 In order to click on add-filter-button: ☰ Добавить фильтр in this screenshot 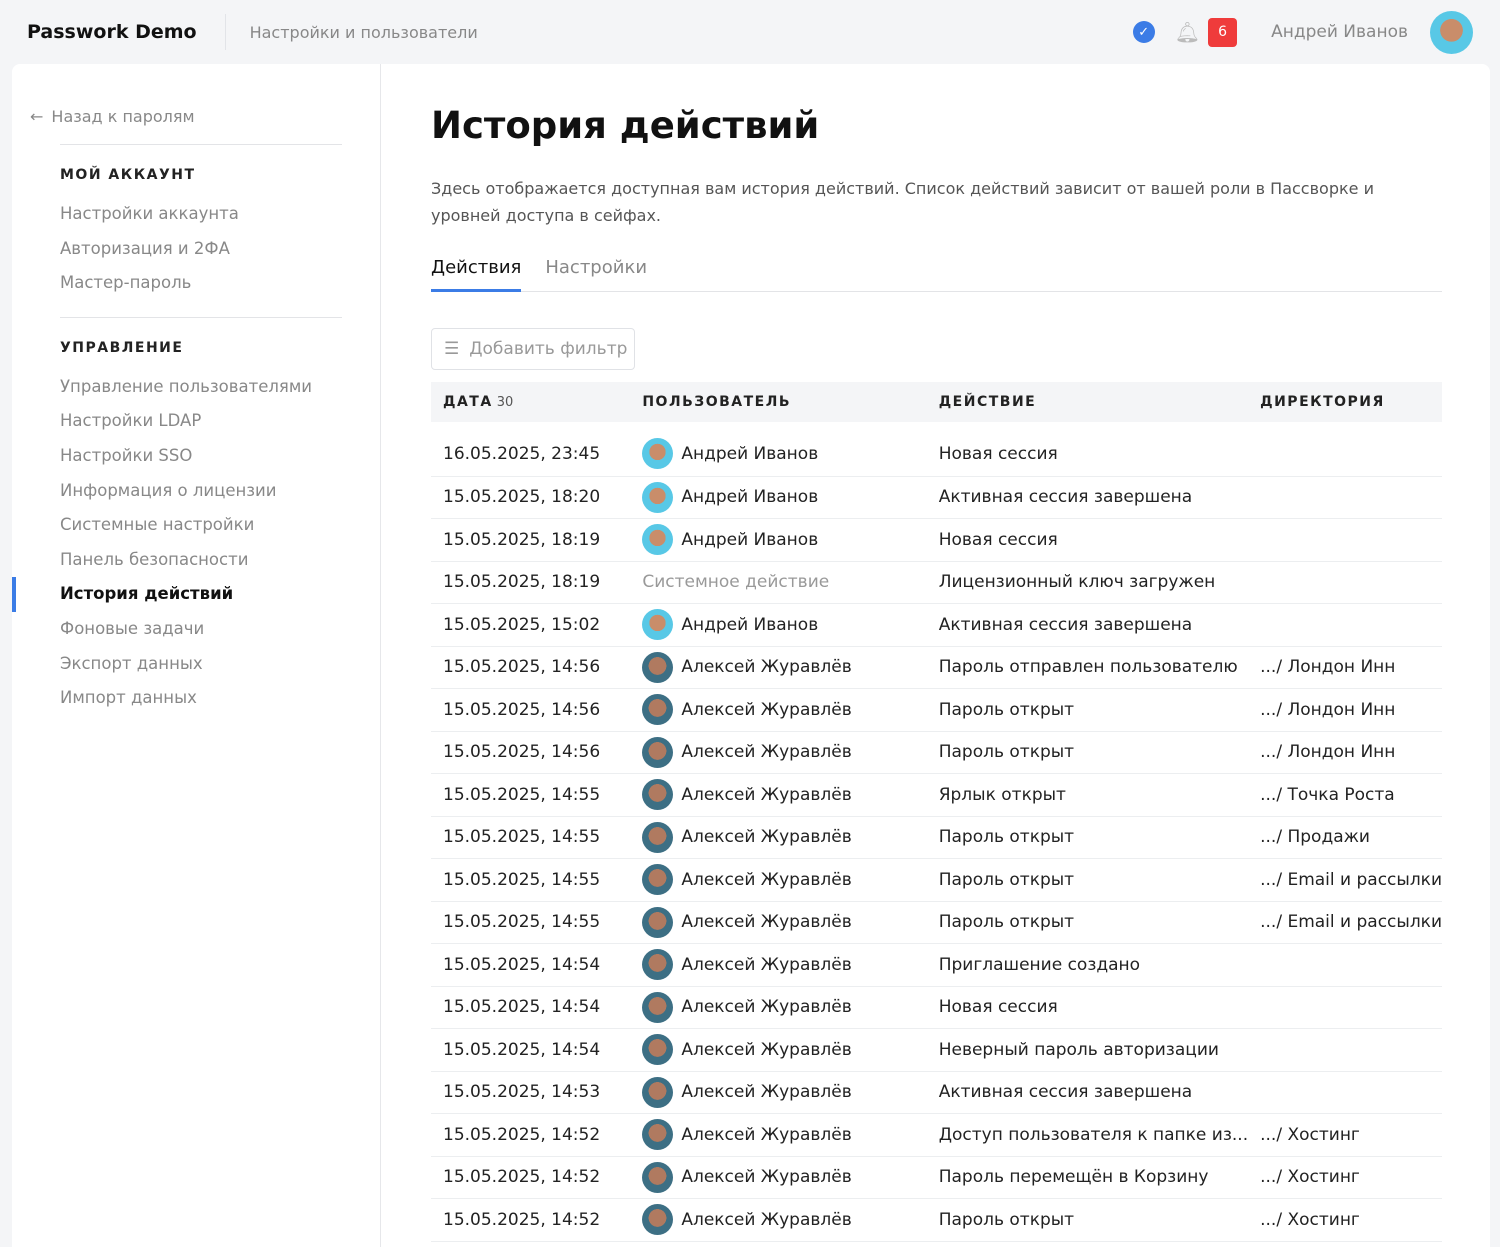, I will do `click(533, 349)`.